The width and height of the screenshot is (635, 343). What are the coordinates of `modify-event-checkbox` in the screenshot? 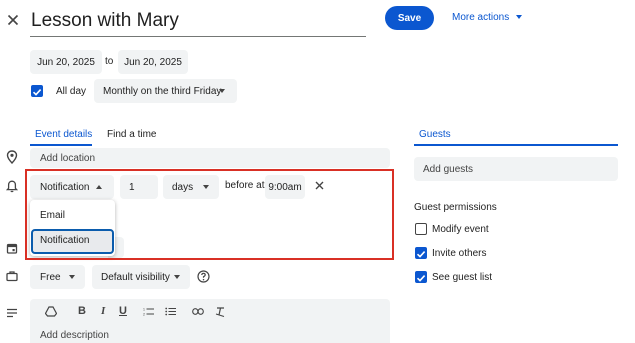 It's located at (421, 229).